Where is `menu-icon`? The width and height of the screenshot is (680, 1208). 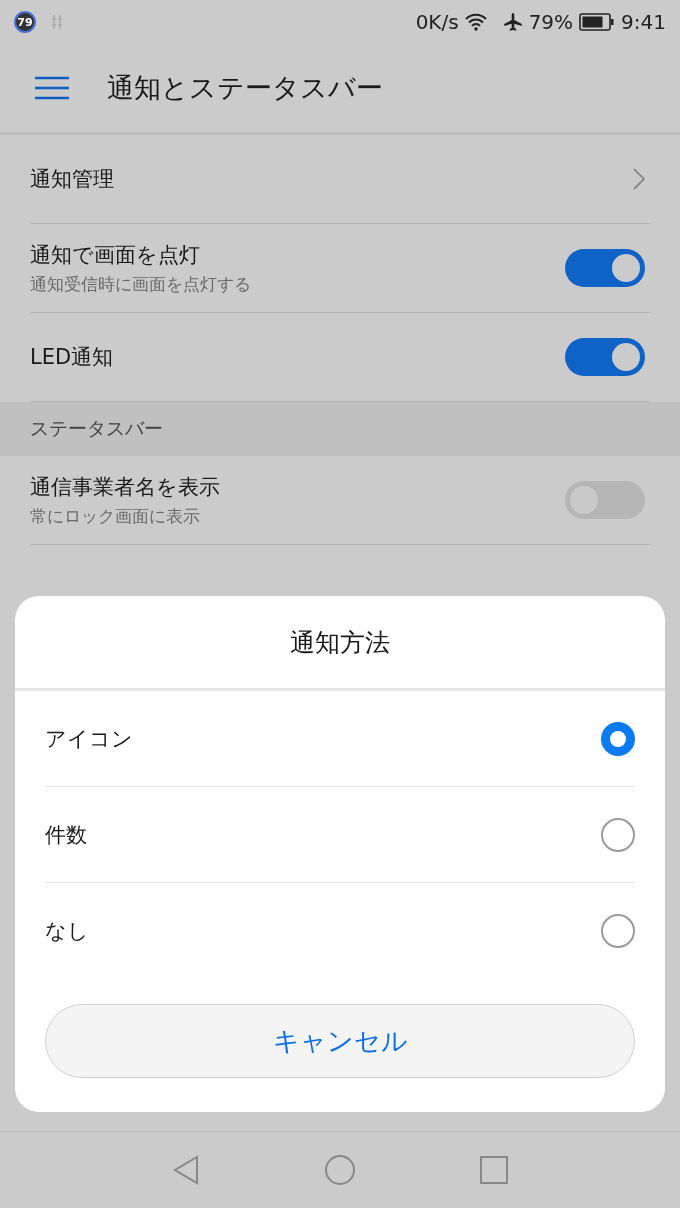
menu-icon is located at coordinates (52, 88).